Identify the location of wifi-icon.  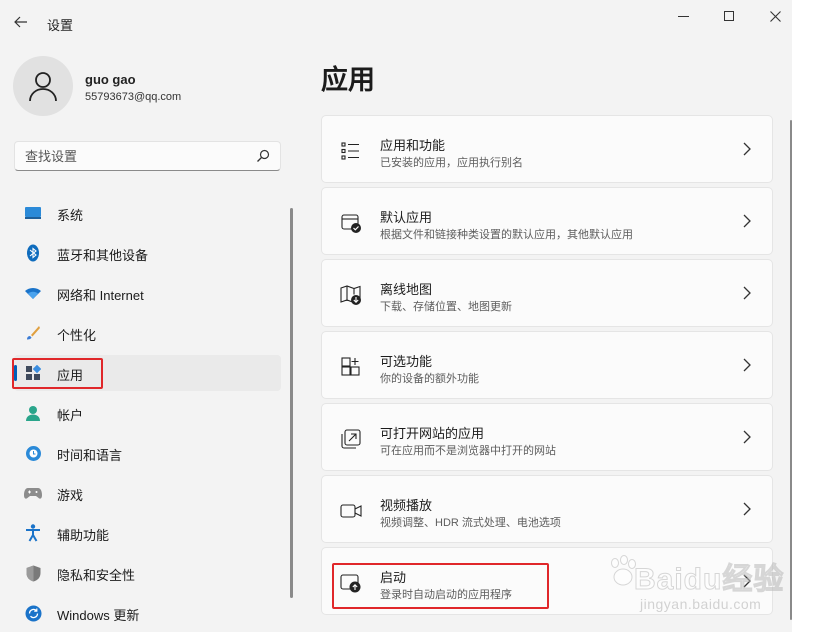
(33, 293).